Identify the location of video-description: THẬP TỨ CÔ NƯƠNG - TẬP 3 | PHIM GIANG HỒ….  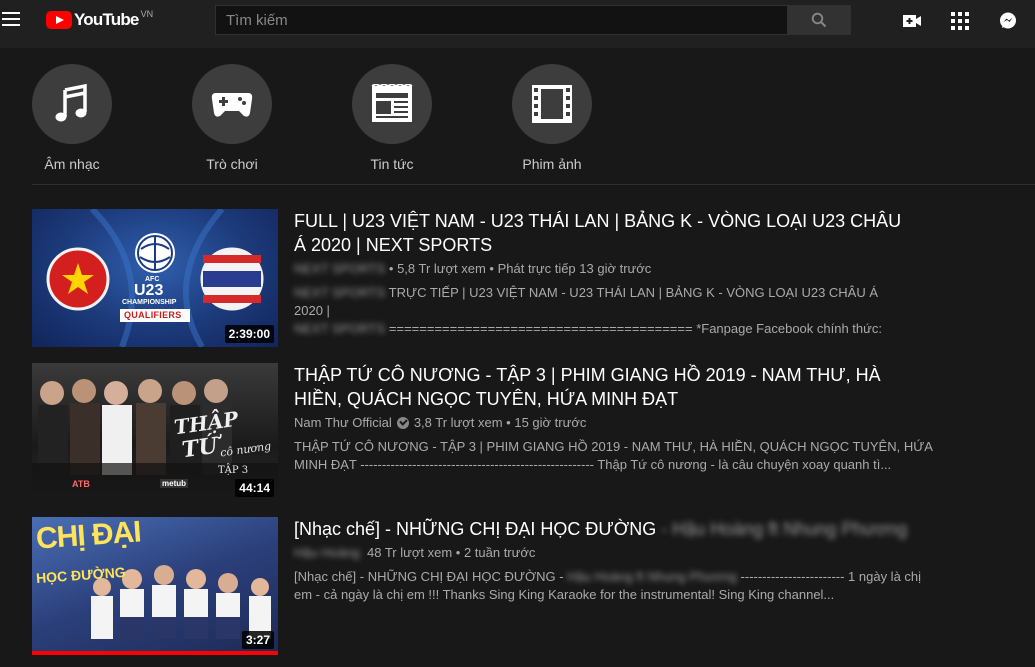
(613, 456).